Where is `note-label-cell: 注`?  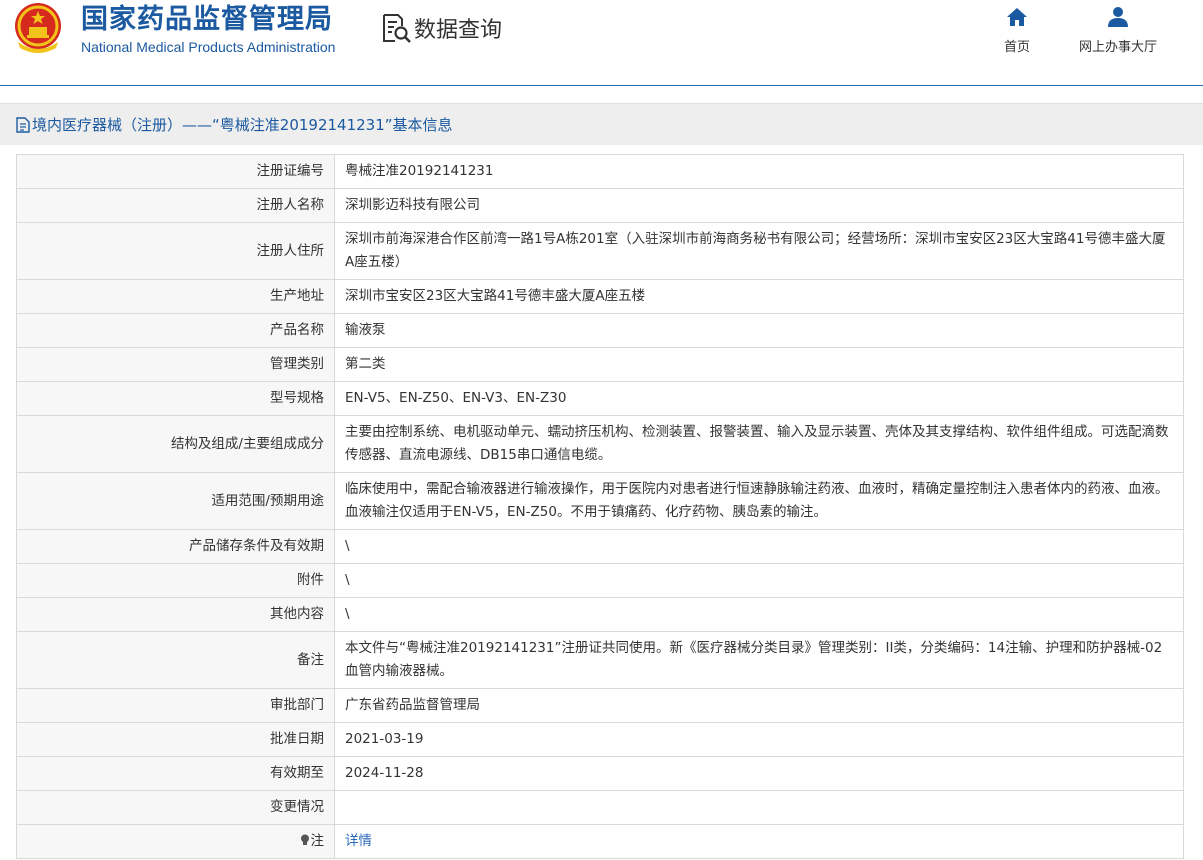
note-label-cell: 注 is located at coordinates (175, 841).